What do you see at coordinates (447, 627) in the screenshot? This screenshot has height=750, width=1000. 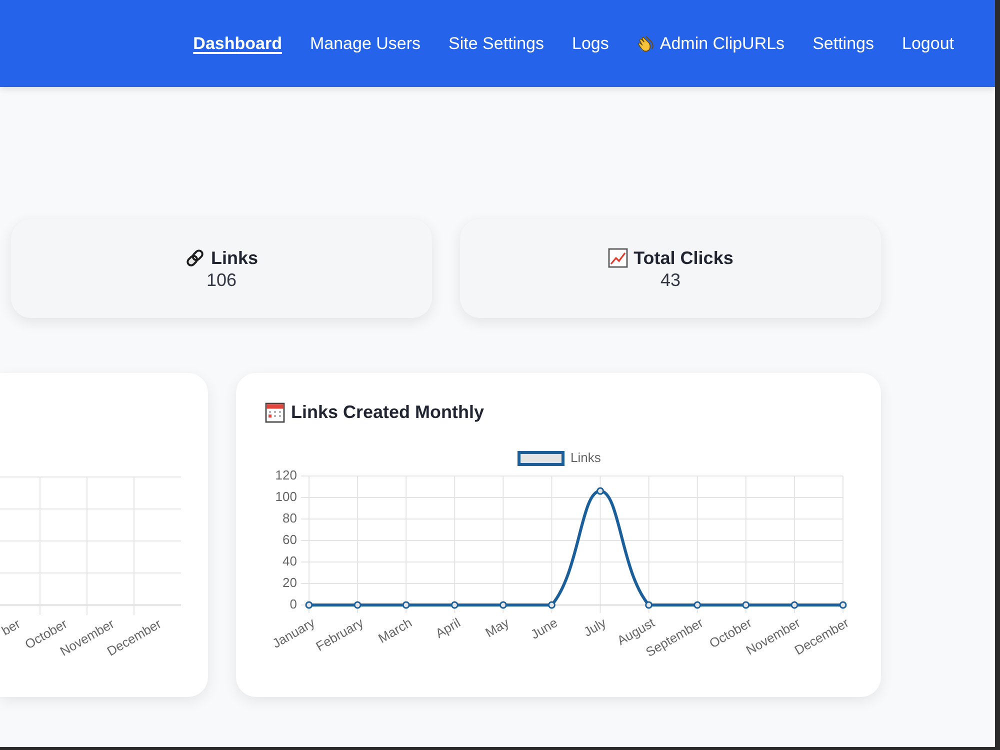 I see `axis-tick-label: April` at bounding box center [447, 627].